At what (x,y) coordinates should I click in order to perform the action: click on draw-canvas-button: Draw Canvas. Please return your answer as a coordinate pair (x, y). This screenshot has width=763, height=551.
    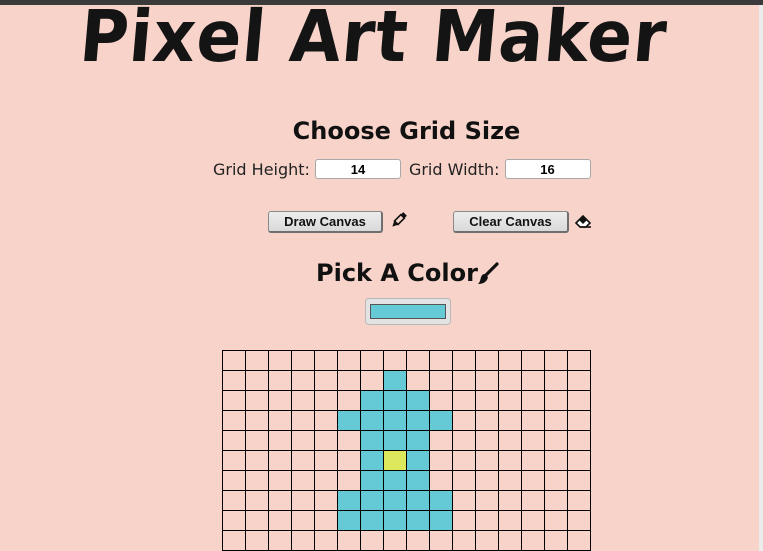
    Looking at the image, I should click on (325, 222).